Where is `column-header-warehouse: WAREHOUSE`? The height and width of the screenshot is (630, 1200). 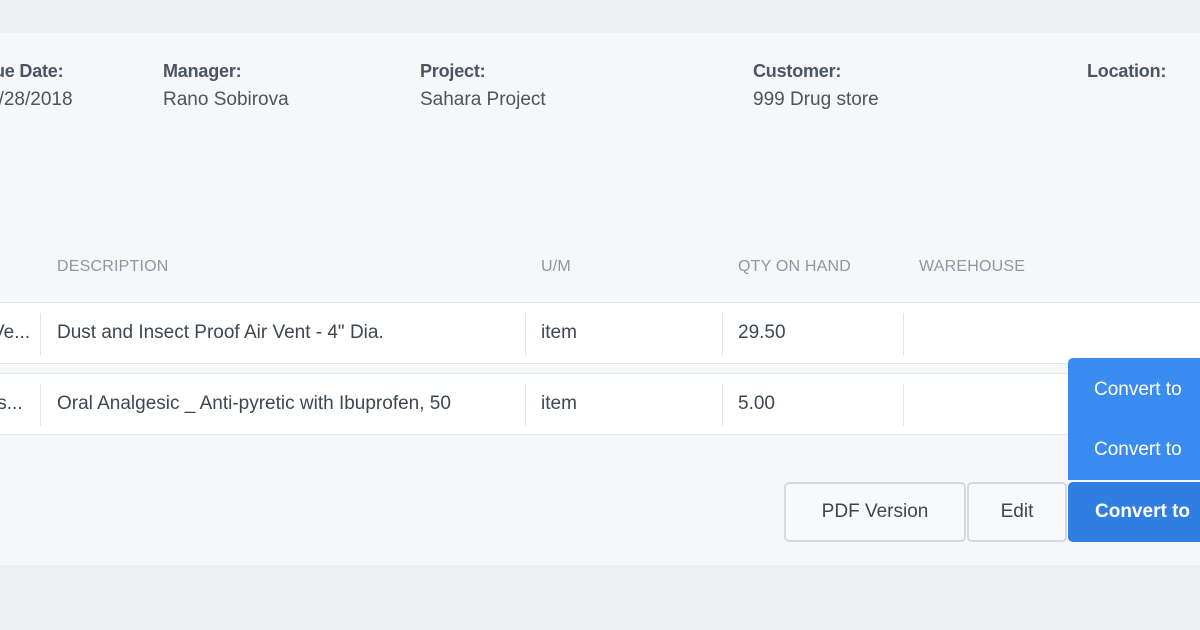
column-header-warehouse: WAREHOUSE is located at coordinates (972, 267).